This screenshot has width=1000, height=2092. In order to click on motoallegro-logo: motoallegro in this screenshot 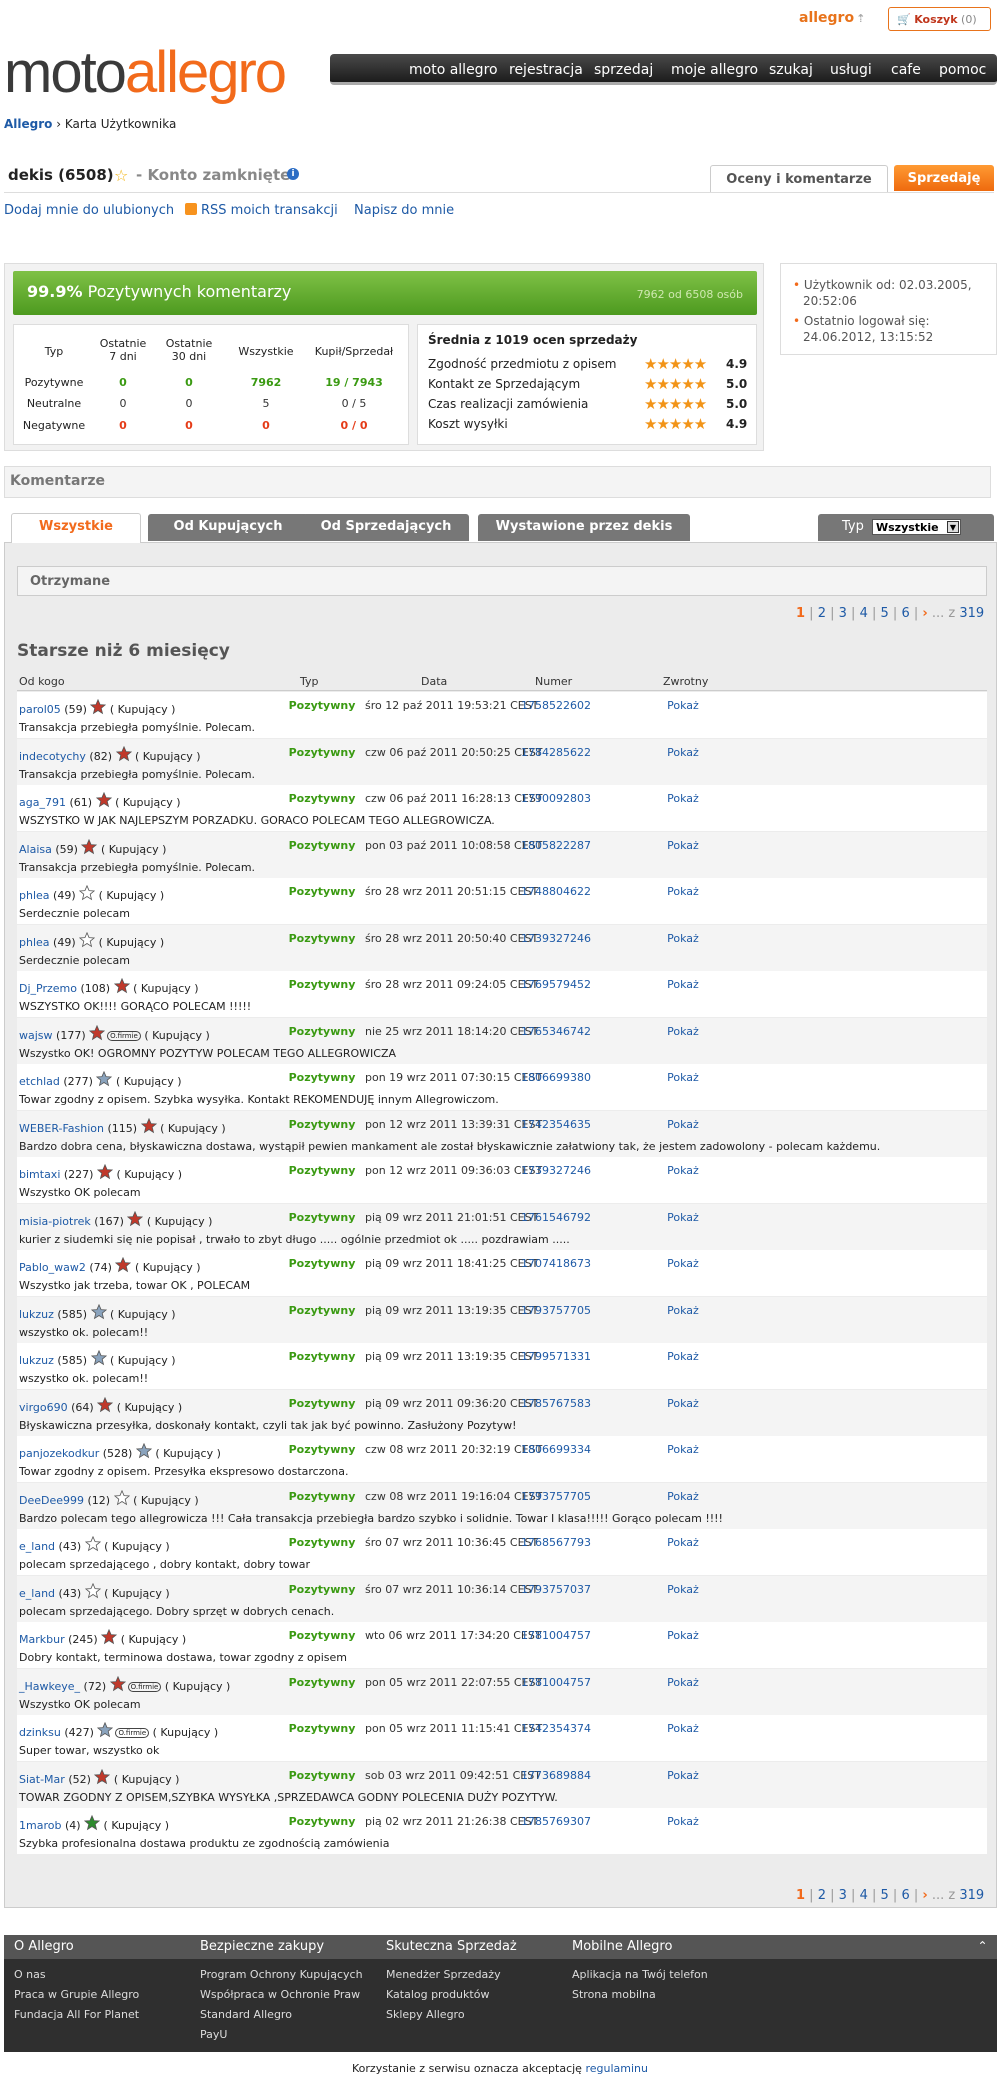, I will do `click(145, 73)`.